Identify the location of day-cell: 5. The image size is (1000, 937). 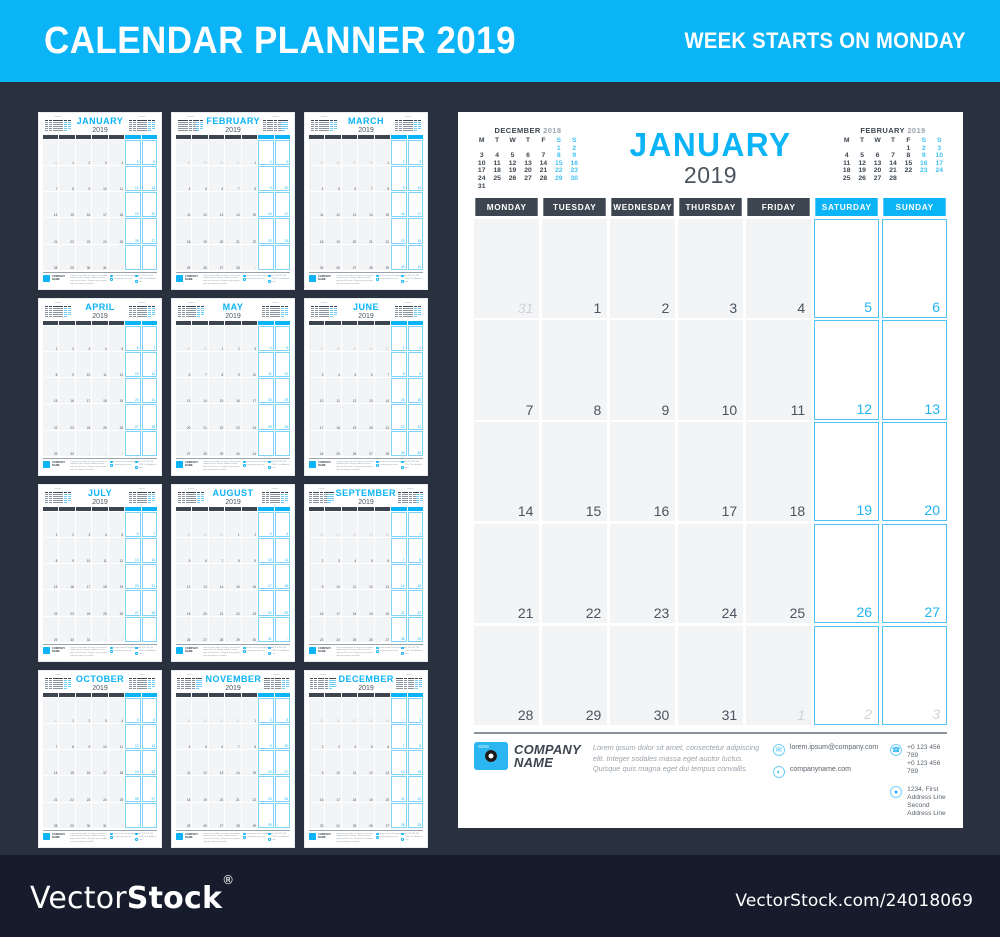
(846, 268).